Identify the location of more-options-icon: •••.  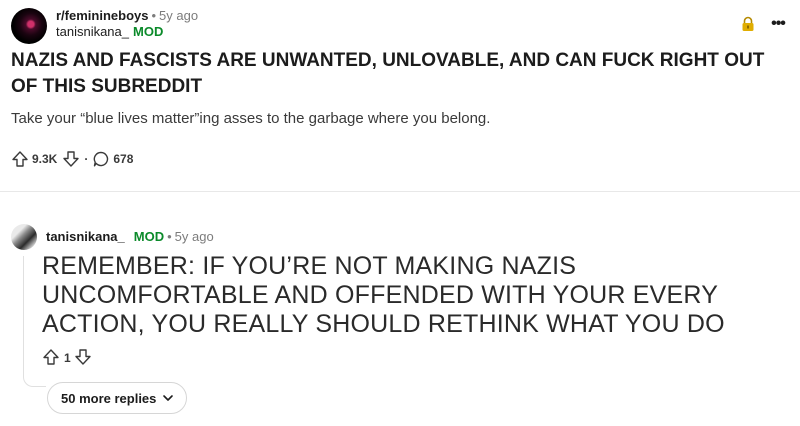
(778, 24).